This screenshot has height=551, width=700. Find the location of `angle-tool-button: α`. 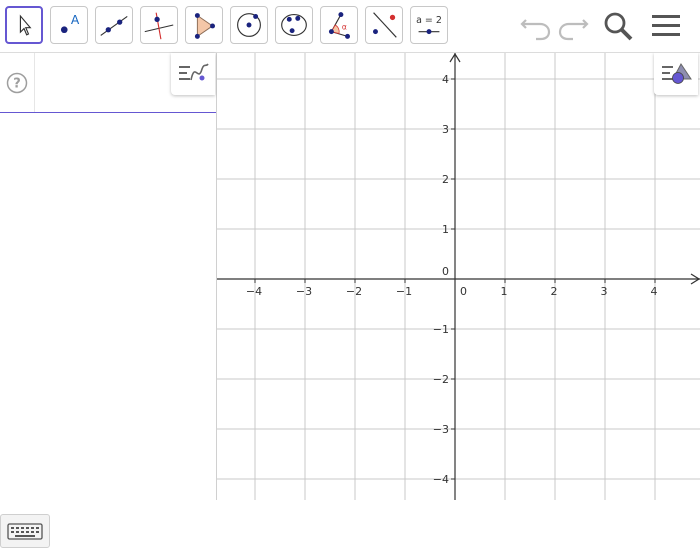

angle-tool-button: α is located at coordinates (339, 25).